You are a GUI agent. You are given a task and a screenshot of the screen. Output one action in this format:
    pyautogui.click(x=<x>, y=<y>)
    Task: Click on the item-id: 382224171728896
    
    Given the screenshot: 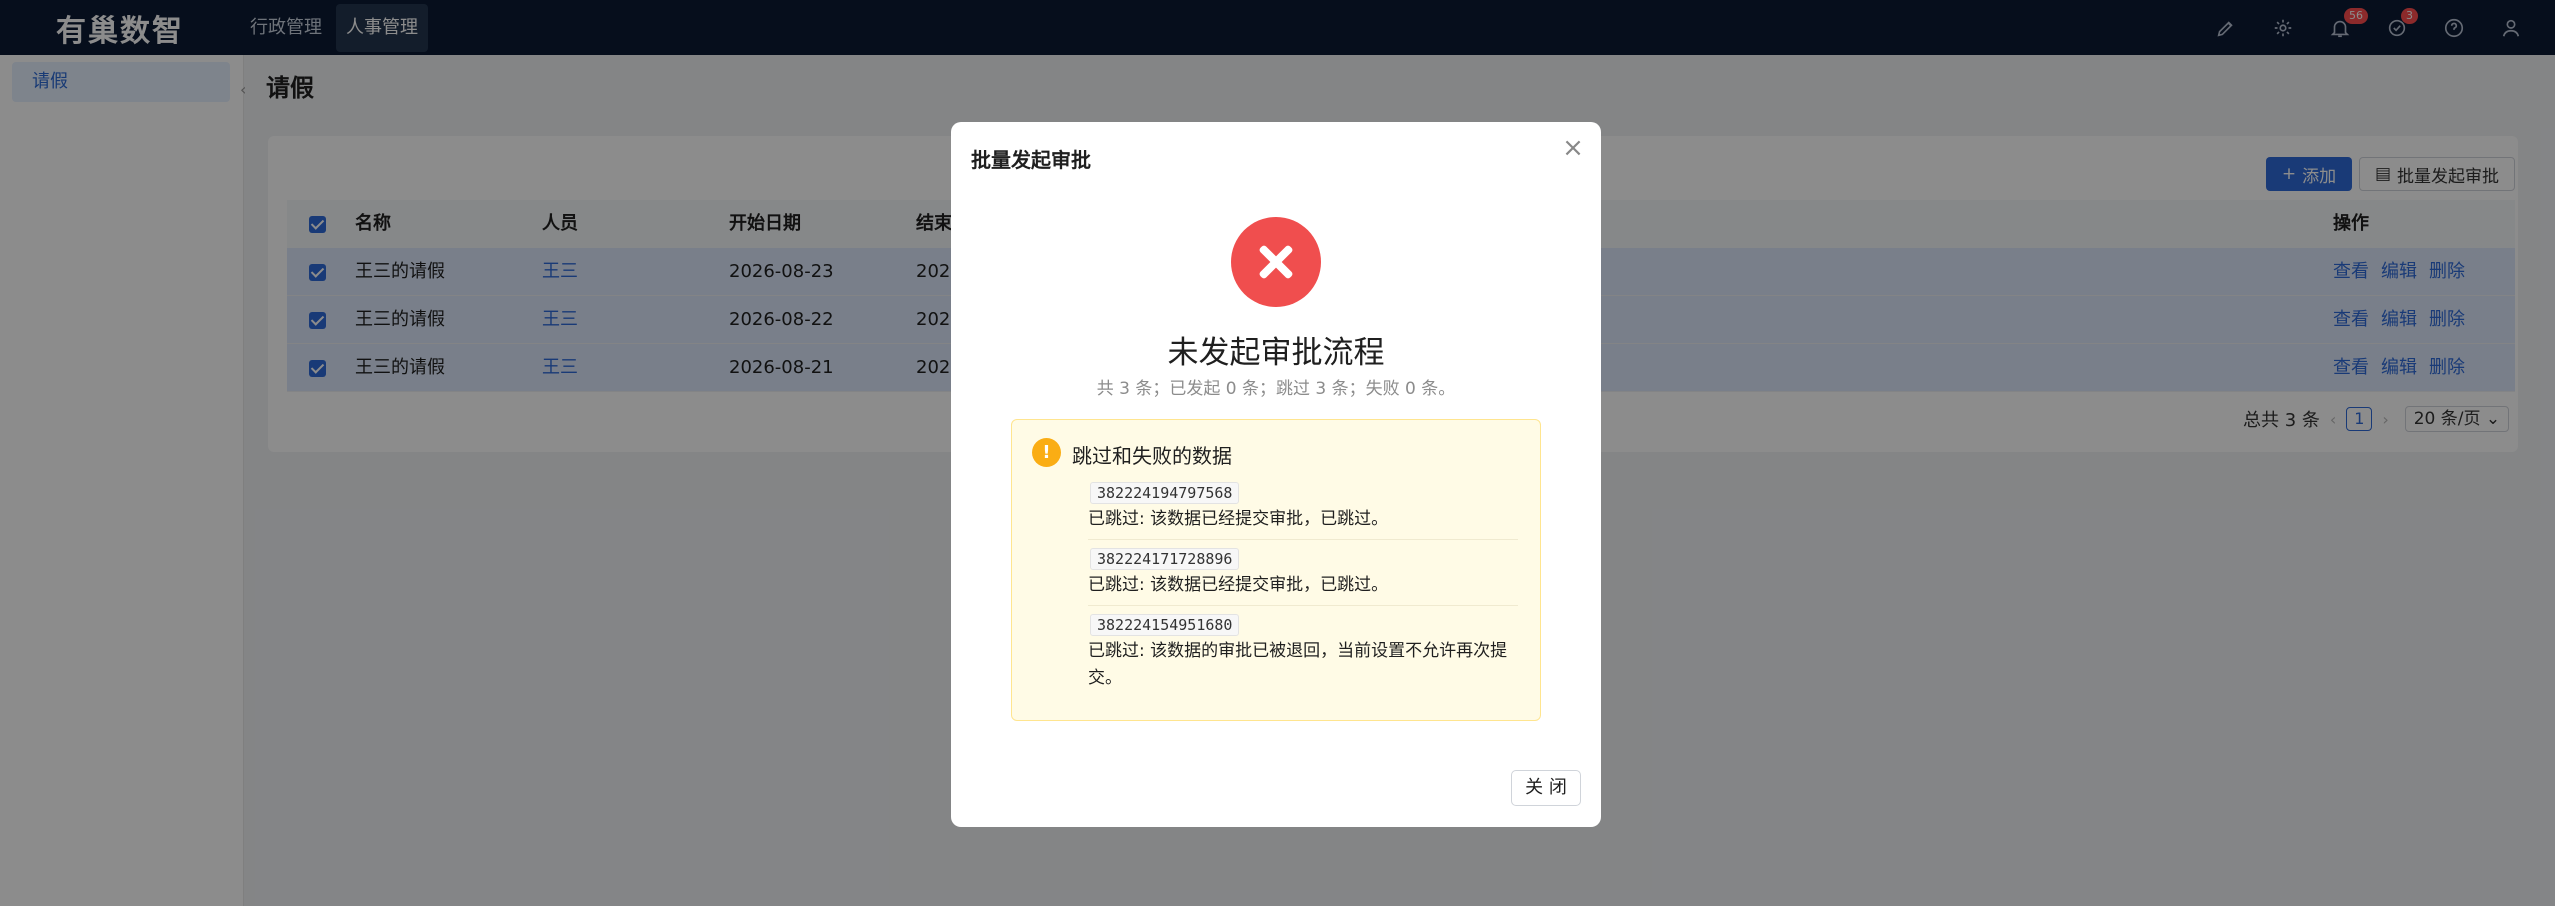 What is the action you would take?
    pyautogui.click(x=1165, y=559)
    